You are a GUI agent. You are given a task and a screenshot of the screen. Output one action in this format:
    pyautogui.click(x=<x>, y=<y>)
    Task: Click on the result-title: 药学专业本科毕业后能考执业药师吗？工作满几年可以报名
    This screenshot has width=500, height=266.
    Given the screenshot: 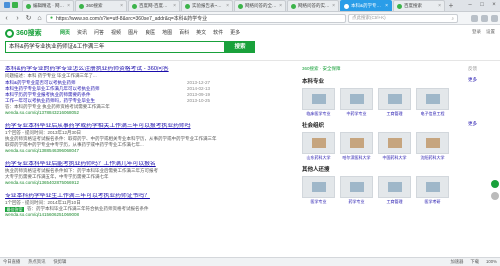 What is the action you would take?
    pyautogui.click(x=150, y=164)
    